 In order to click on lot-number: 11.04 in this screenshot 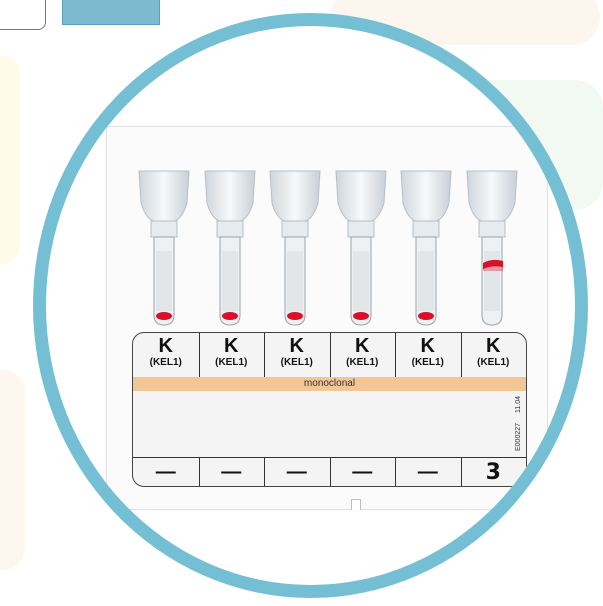, I will do `click(518, 404)`.